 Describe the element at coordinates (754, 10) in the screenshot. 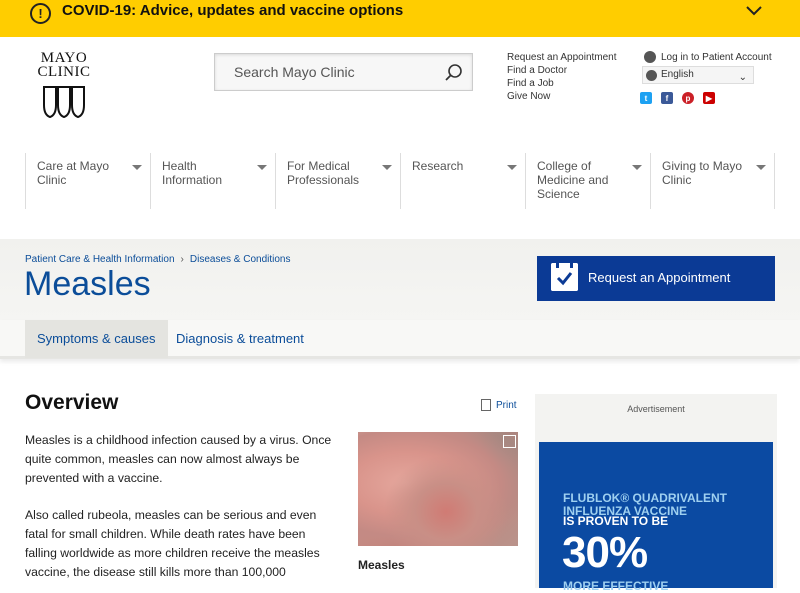

I see `chevron-down-icon` at that location.